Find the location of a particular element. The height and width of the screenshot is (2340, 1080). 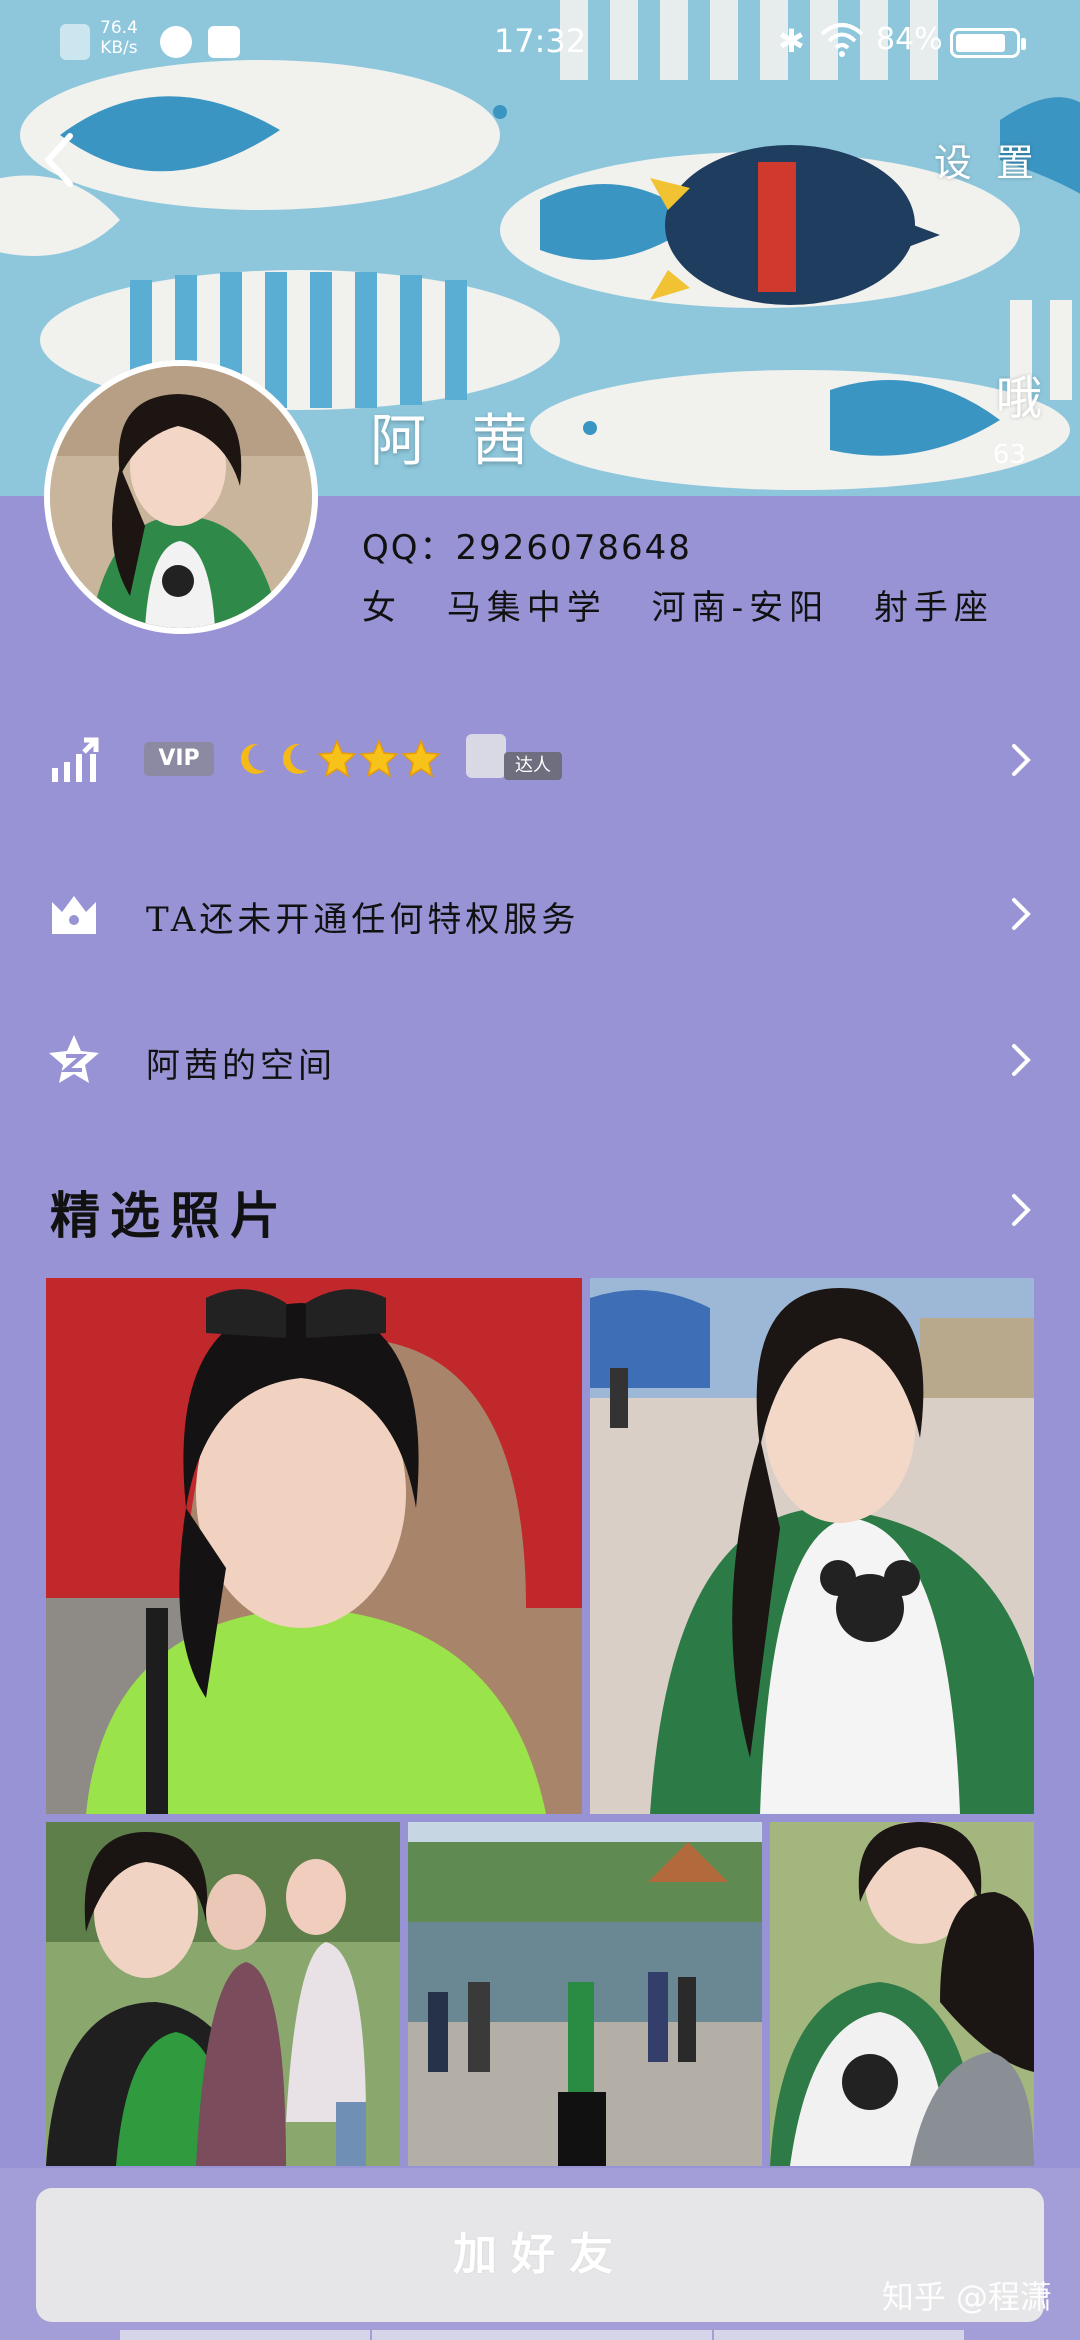

level-up-icon is located at coordinates (75, 759).